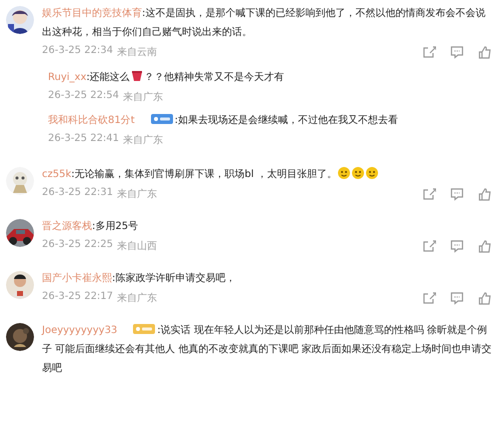 This screenshot has height=440, width=500. What do you see at coordinates (80, 330) in the screenshot?
I see `username-link: Joeyyyyyyyy33` at bounding box center [80, 330].